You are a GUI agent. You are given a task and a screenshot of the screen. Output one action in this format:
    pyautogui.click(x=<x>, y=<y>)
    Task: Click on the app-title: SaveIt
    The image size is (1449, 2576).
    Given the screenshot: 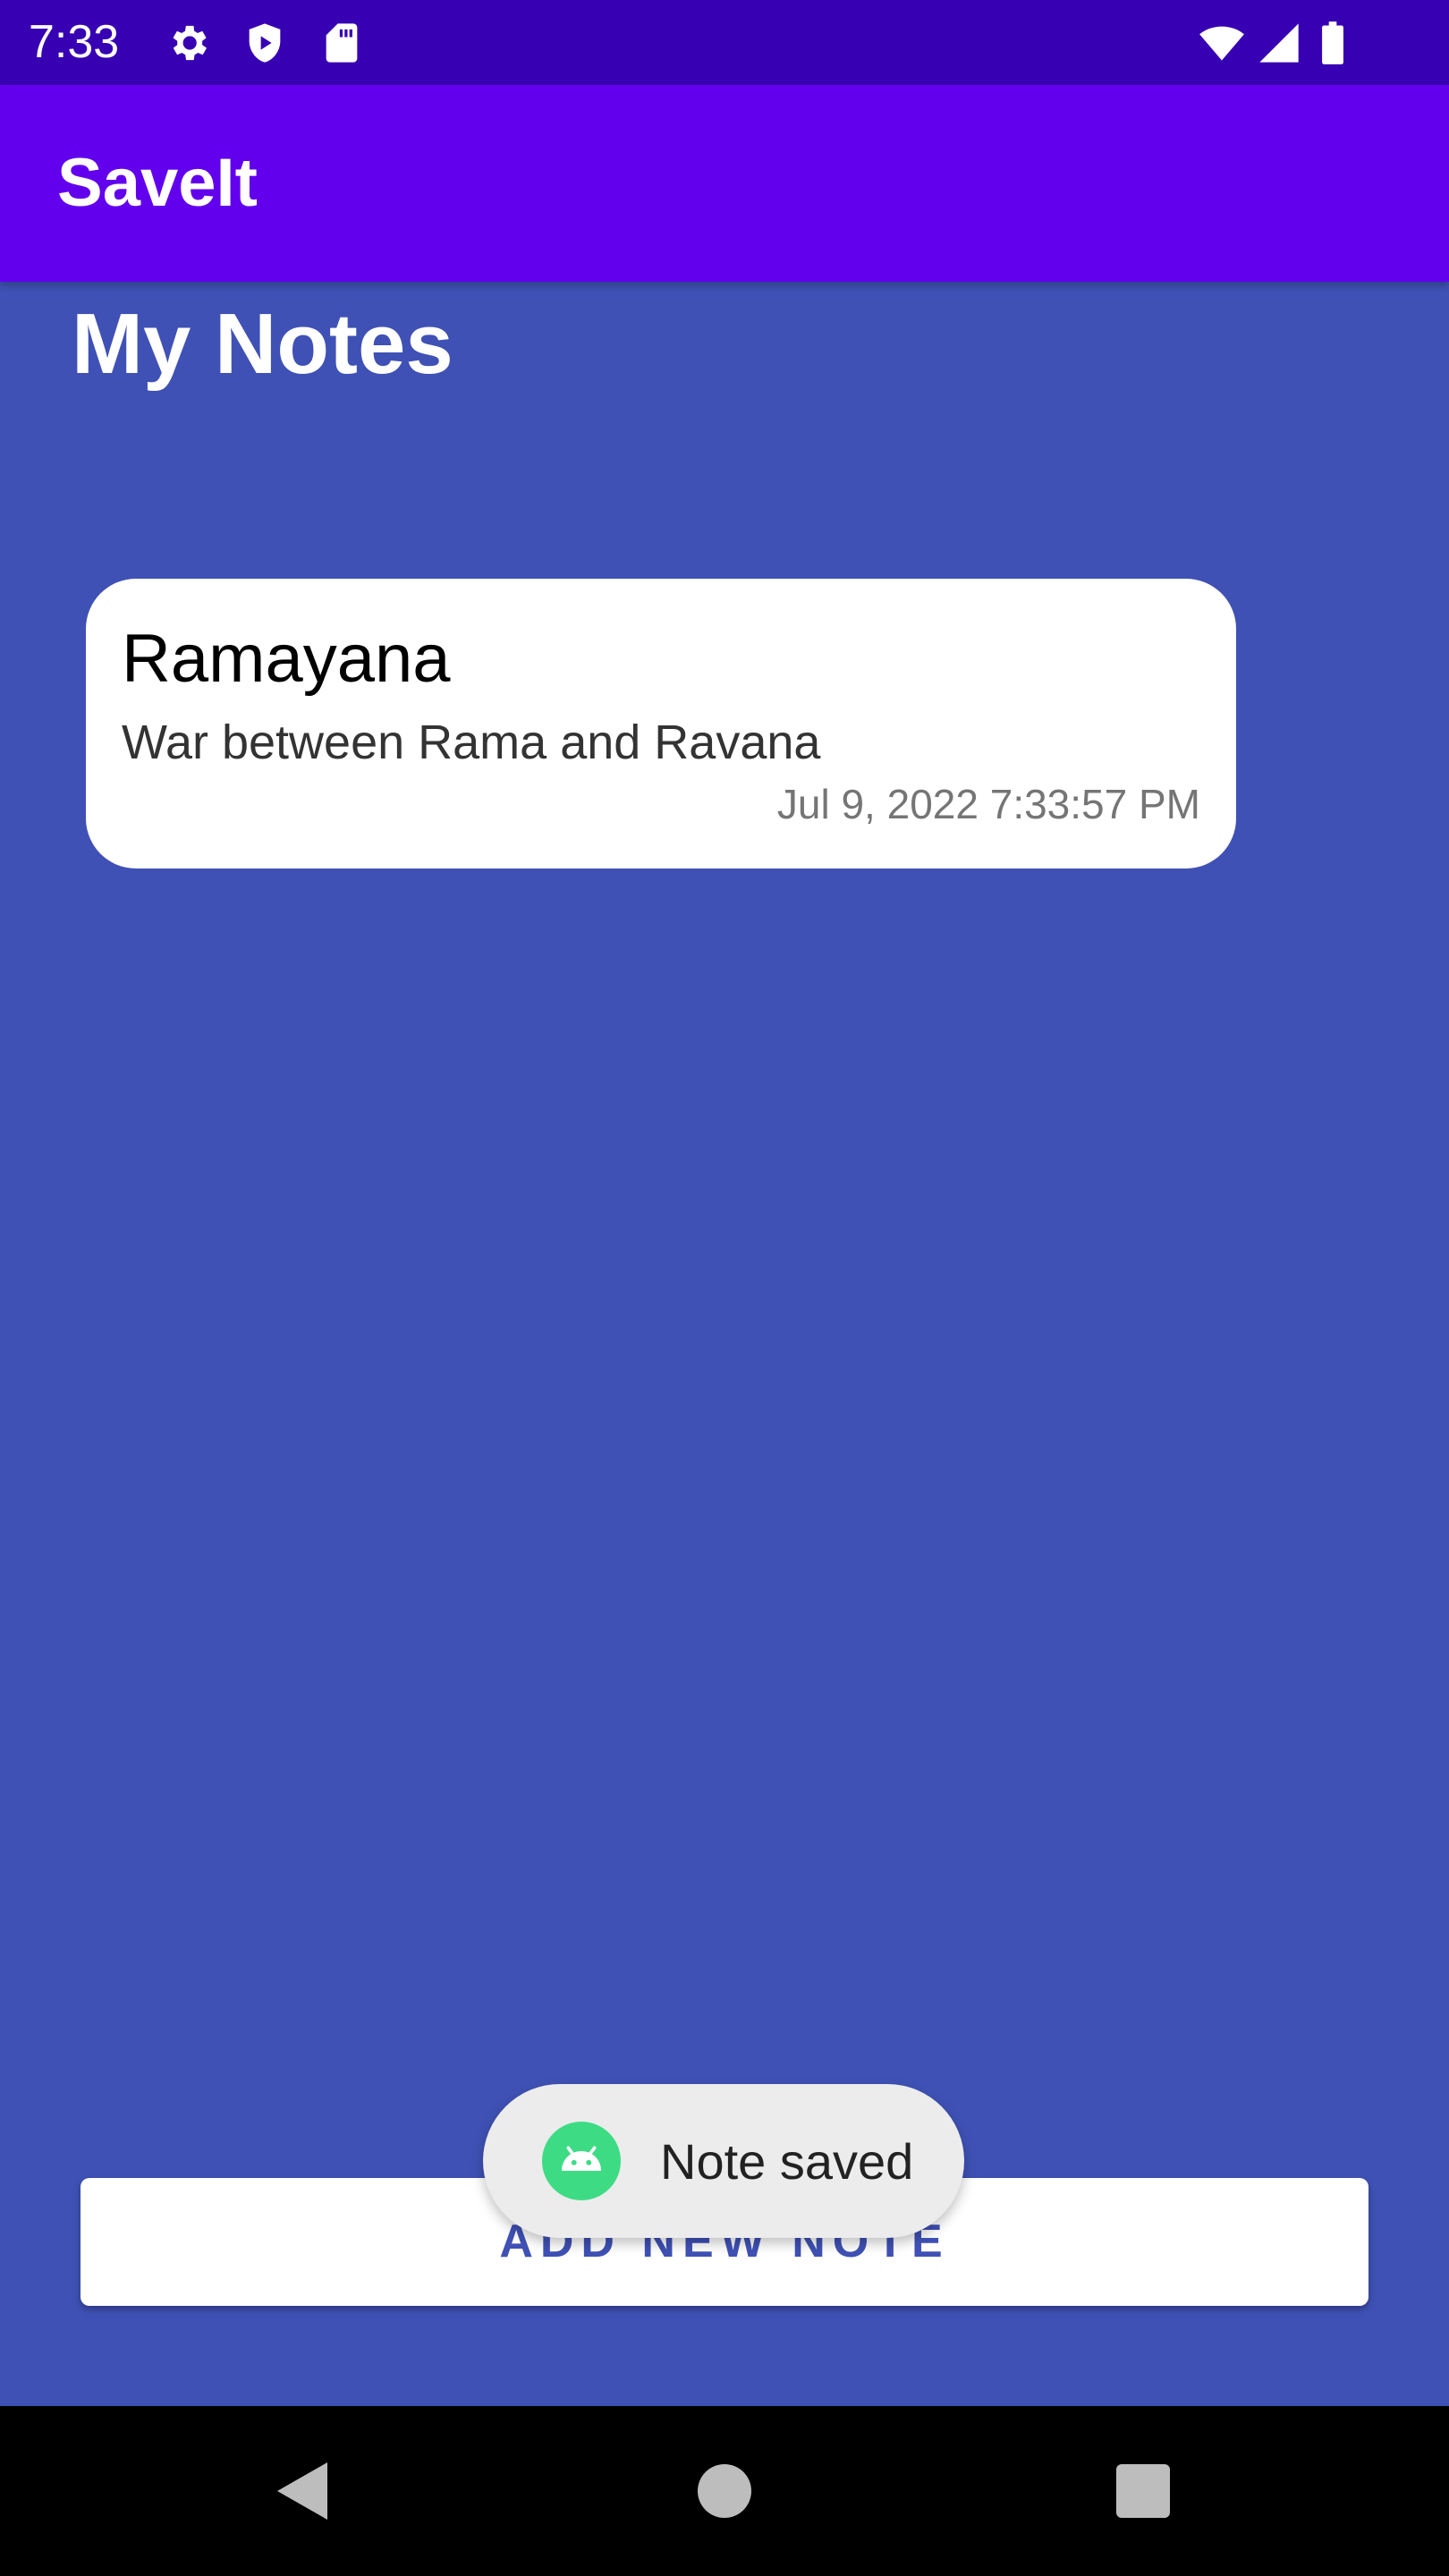 What is the action you would take?
    pyautogui.click(x=157, y=183)
    